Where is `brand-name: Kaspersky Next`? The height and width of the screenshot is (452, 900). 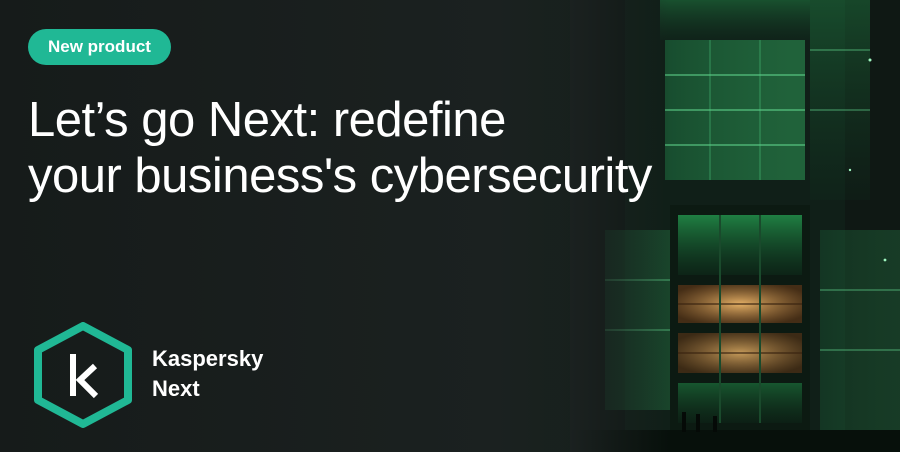
brand-name: Kaspersky Next is located at coordinates (207, 374).